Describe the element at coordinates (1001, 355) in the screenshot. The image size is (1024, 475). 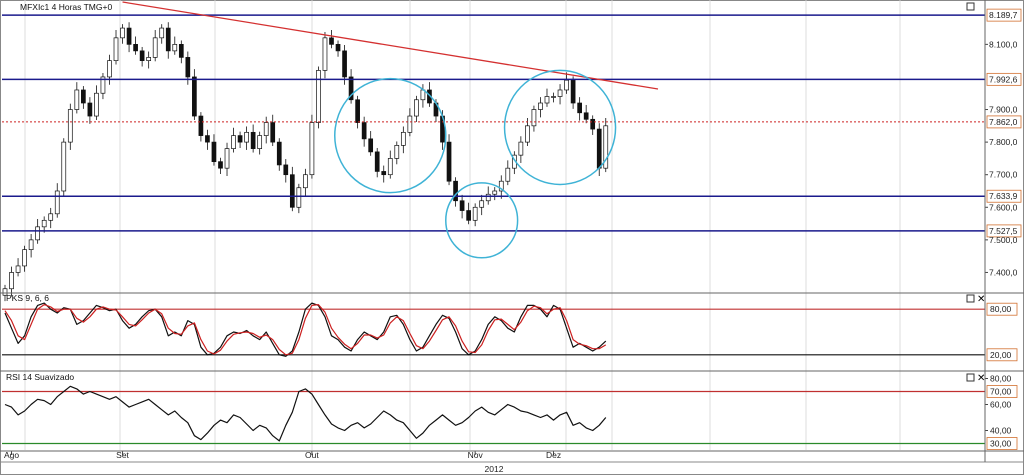
I see `stochastic-level-label-1: 20,00` at that location.